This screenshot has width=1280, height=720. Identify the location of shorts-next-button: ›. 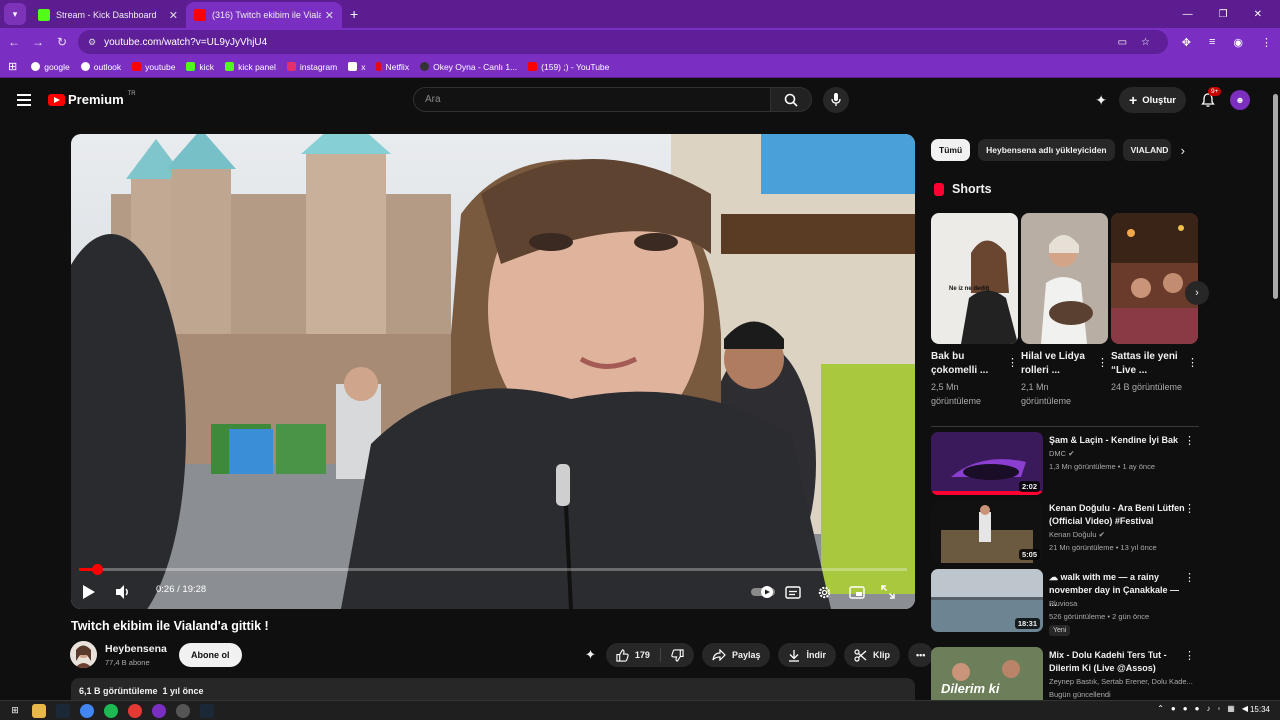
(1197, 293).